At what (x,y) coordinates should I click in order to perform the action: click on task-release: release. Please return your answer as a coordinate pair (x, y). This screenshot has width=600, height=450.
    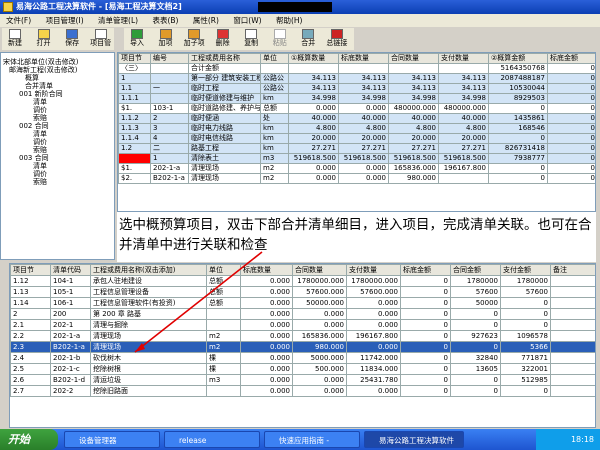
    Looking at the image, I should click on (212, 439).